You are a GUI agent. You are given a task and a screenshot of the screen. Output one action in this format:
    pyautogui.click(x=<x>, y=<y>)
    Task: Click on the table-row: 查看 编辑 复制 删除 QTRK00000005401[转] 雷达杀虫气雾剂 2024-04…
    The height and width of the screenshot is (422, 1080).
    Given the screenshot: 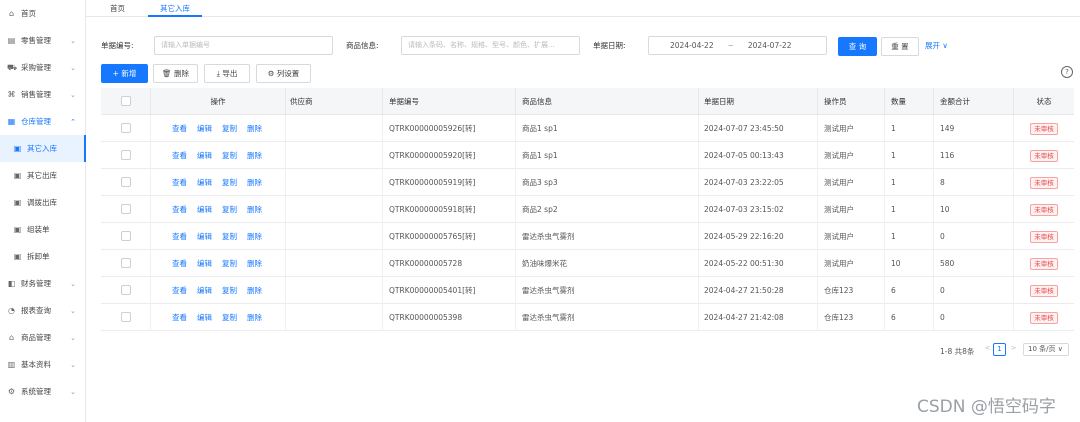 What is the action you would take?
    pyautogui.click(x=587, y=290)
    